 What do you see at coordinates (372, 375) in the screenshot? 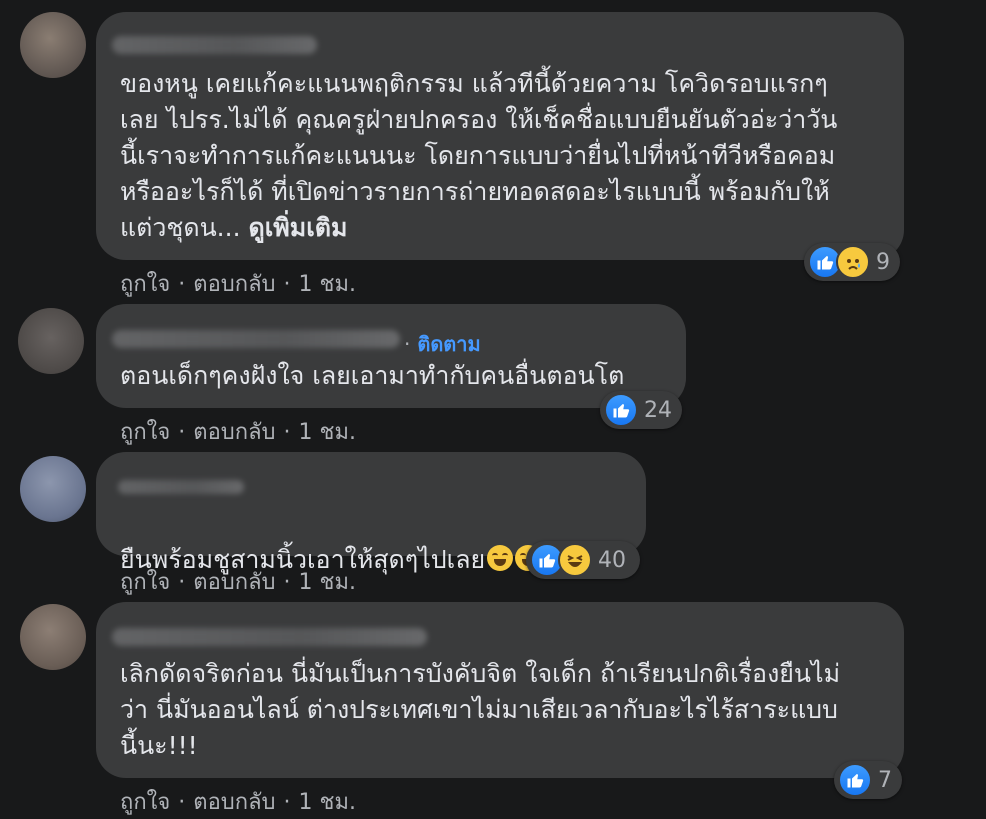
I see `comment-text: ตอนเด็กๆคงฝังใจ เลยเอามาทำกับคนอื่นตอนโต` at bounding box center [372, 375].